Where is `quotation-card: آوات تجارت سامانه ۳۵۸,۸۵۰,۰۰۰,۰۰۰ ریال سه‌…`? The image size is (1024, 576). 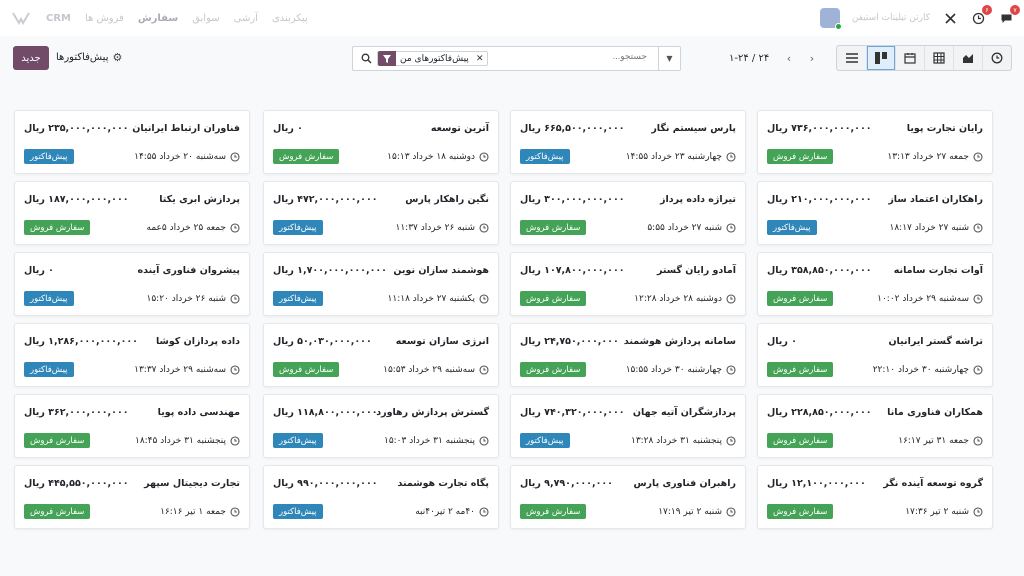
quotation-card: آوات تجارت سامانه ۳۵۸,۸۵۰,۰۰۰,۰۰۰ ریال سه‌… is located at coordinates (875, 284).